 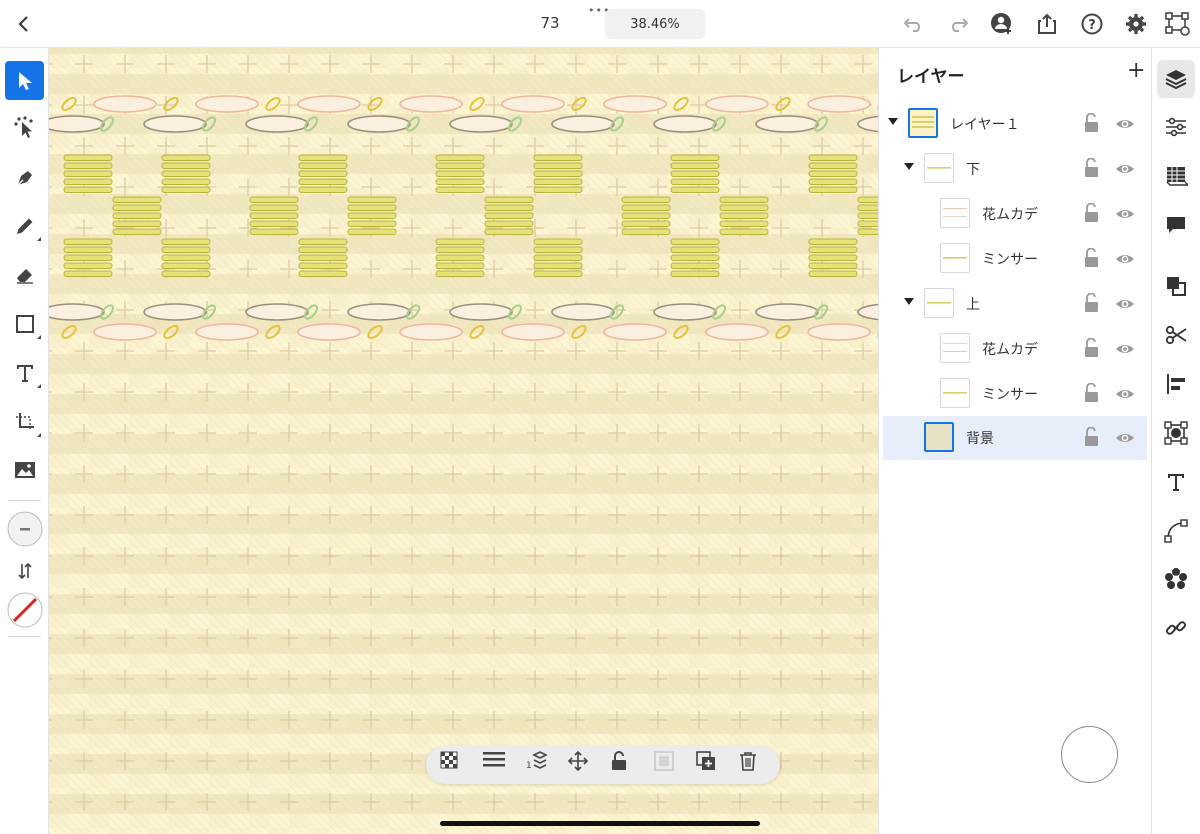 I want to click on layer-row-hanamukade-lower: 花ムカデ, so click(x=1015, y=214).